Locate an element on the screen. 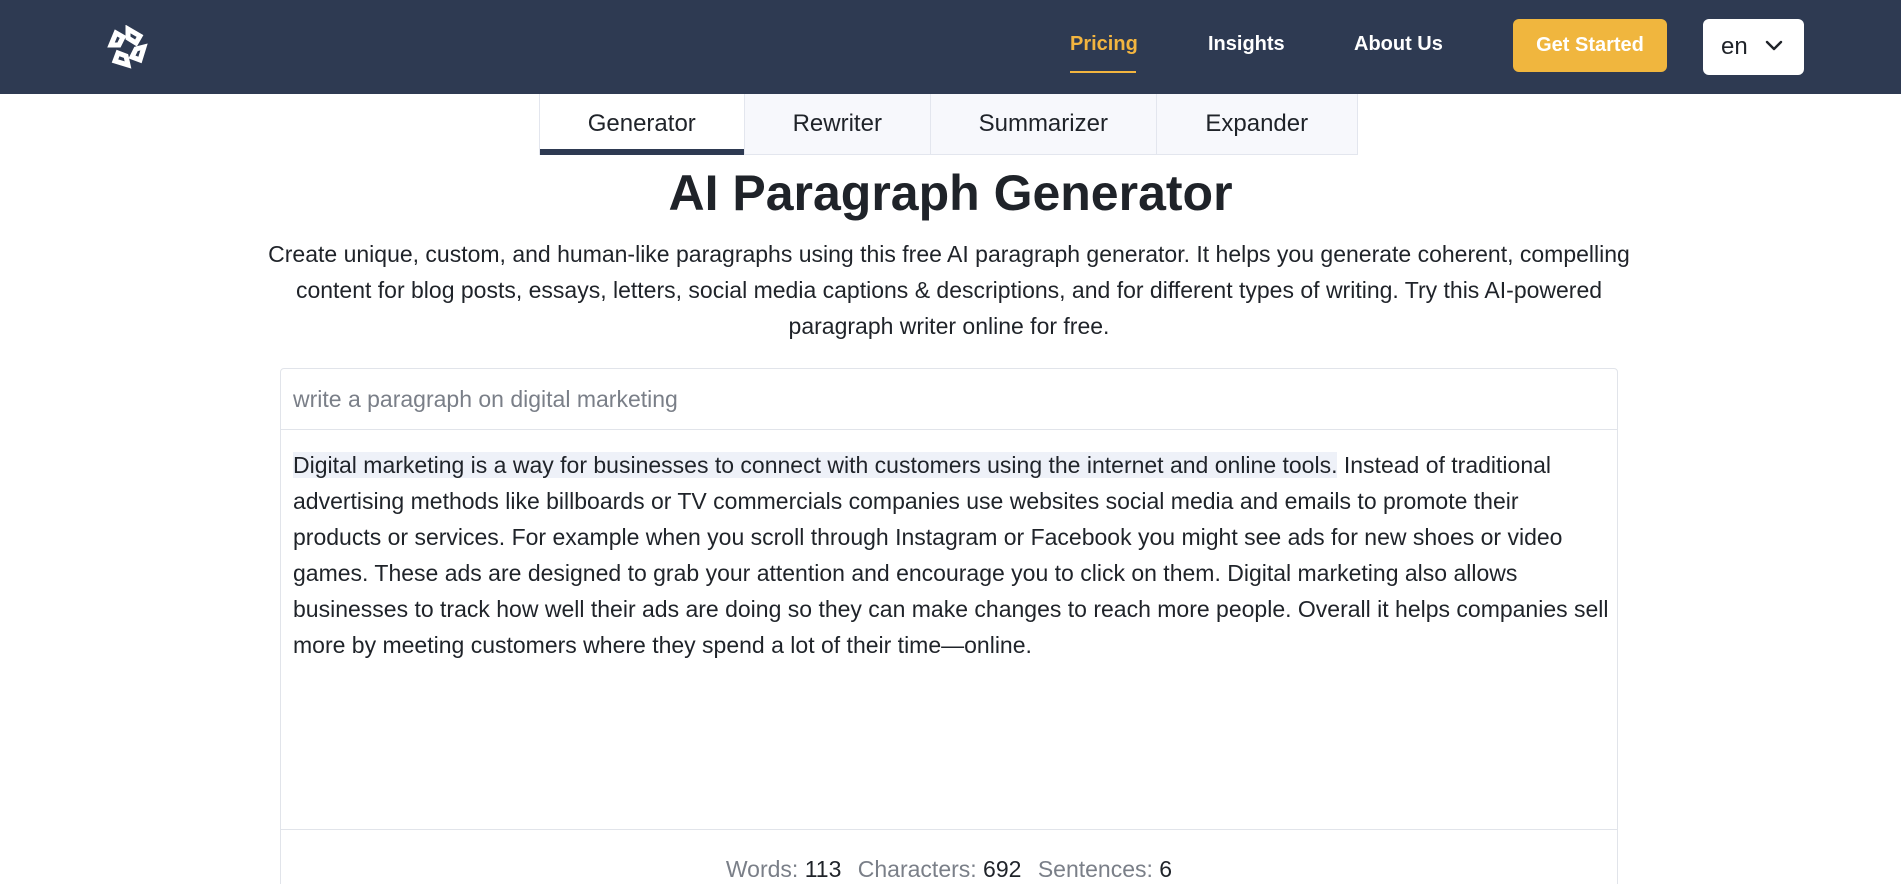 The image size is (1901, 884). words-label: Words: is located at coordinates (762, 869).